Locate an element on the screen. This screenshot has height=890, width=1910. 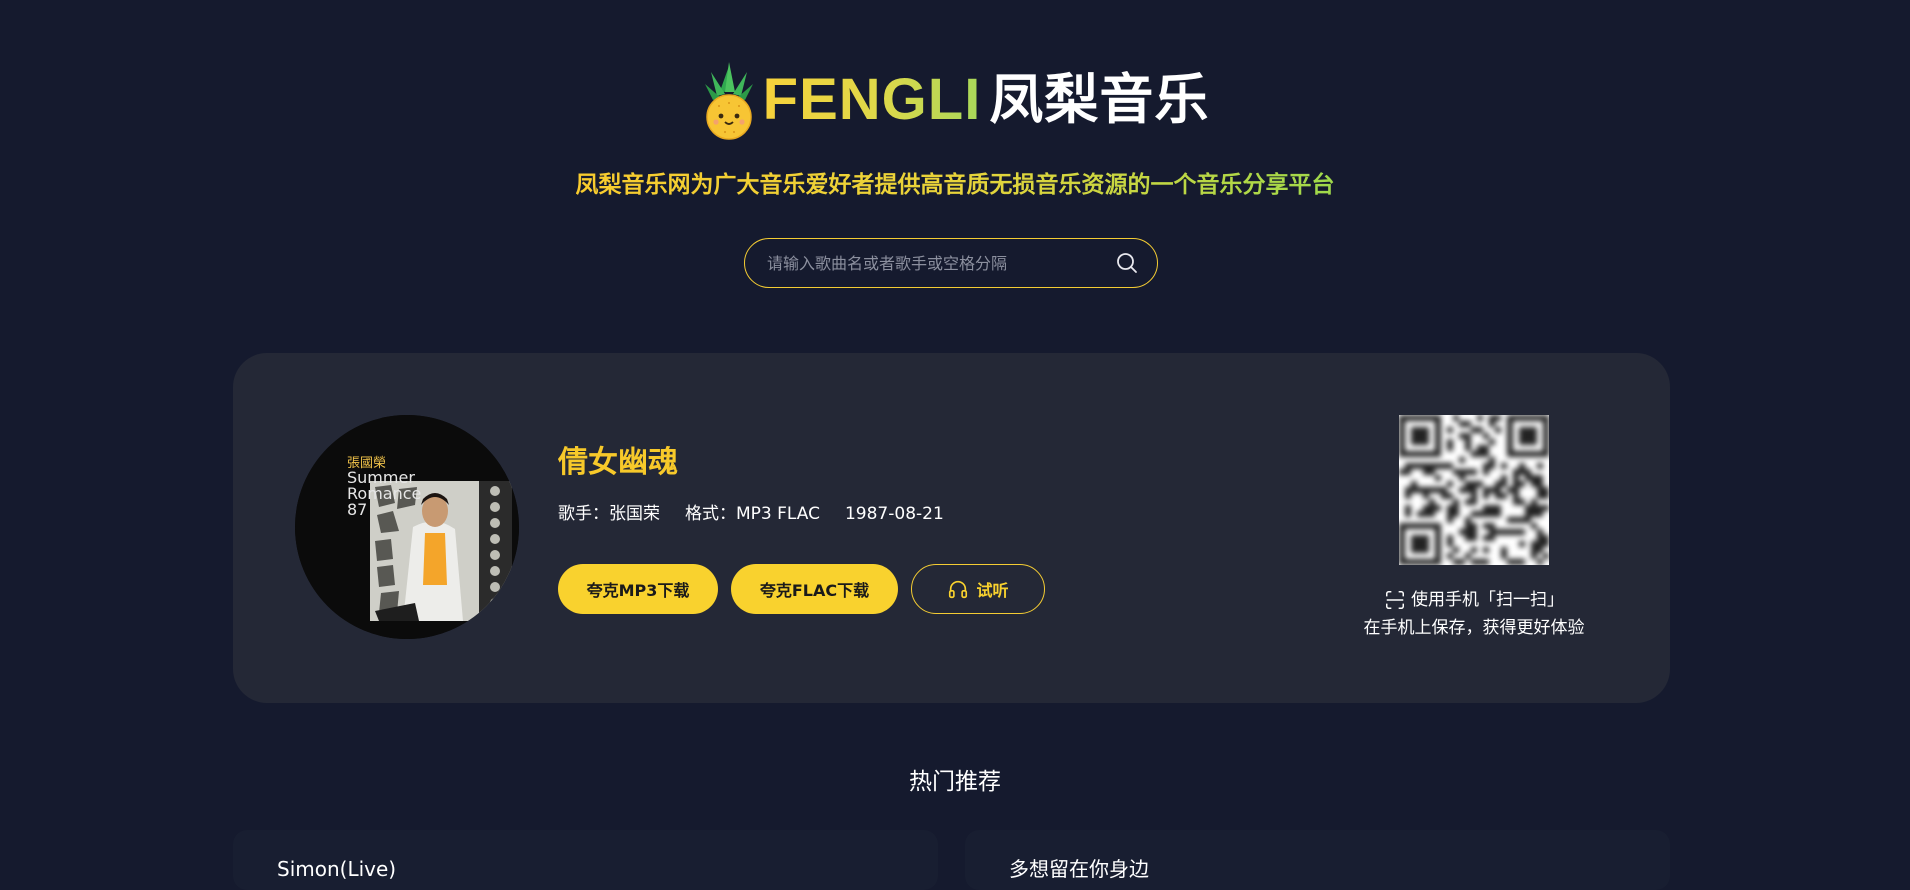
site-header: FENGLI 凤梨音乐 is located at coordinates (955, 100).